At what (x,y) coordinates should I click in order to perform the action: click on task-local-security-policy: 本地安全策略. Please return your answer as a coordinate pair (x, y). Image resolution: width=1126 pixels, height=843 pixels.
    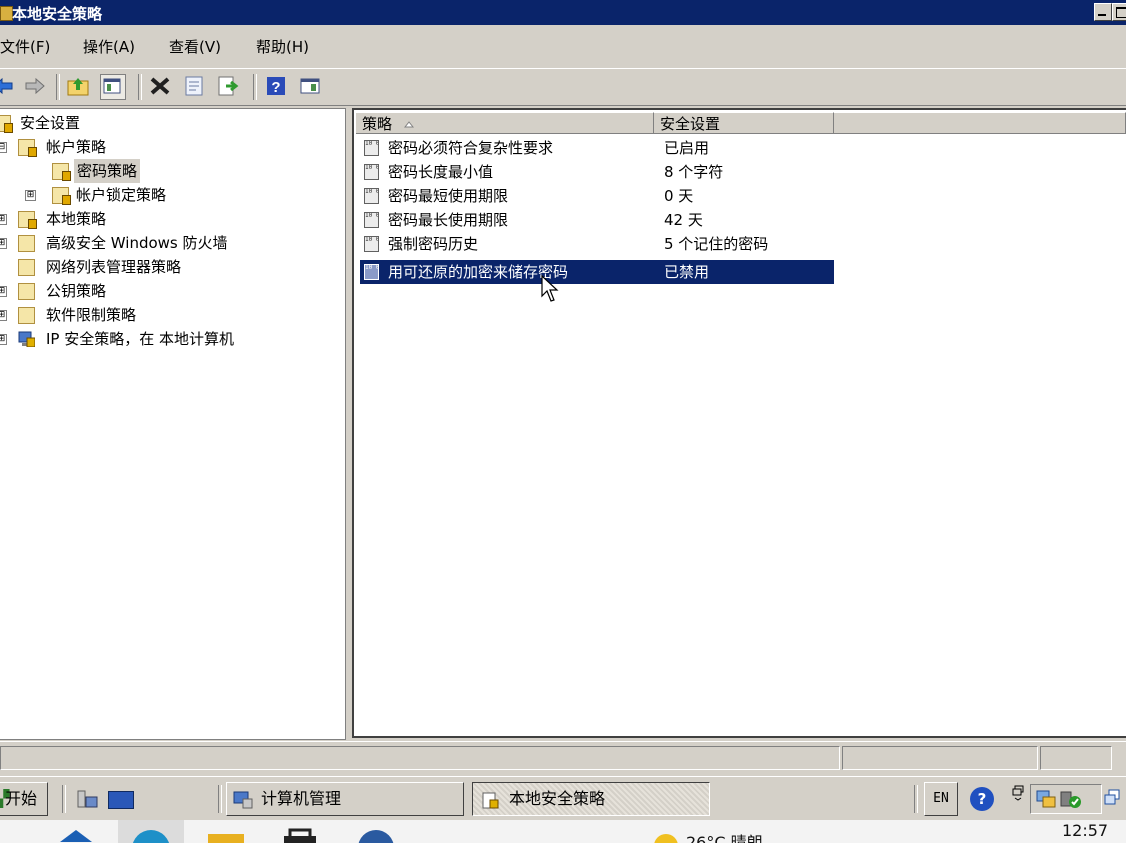
    Looking at the image, I should click on (591, 799).